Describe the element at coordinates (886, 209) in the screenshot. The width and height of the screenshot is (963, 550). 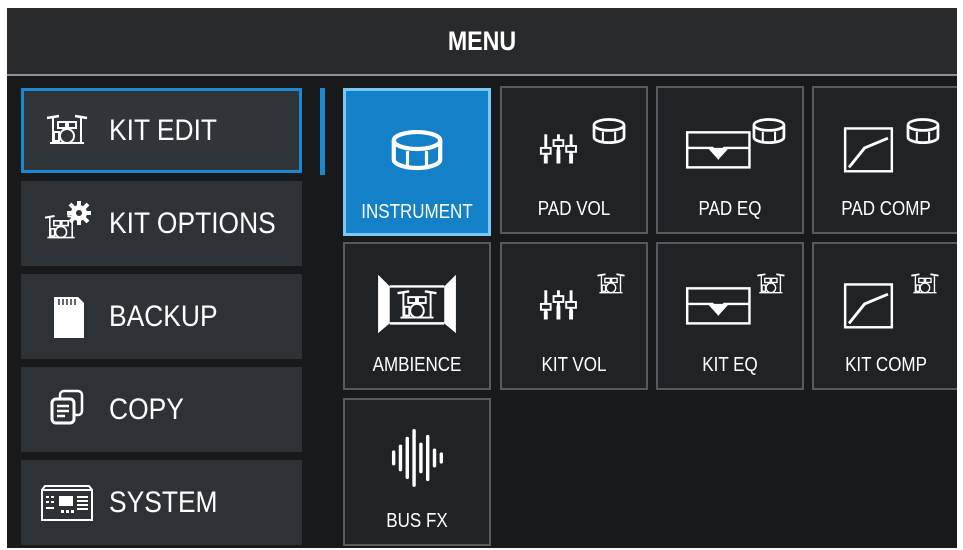
I see `tile-label: PAD COMP` at that location.